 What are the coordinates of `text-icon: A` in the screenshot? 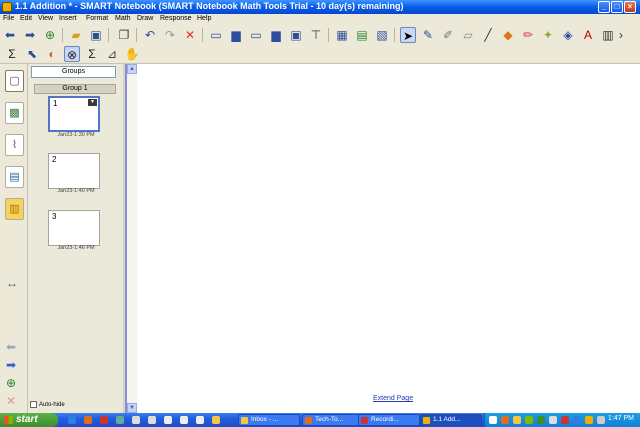 It's located at (588, 35).